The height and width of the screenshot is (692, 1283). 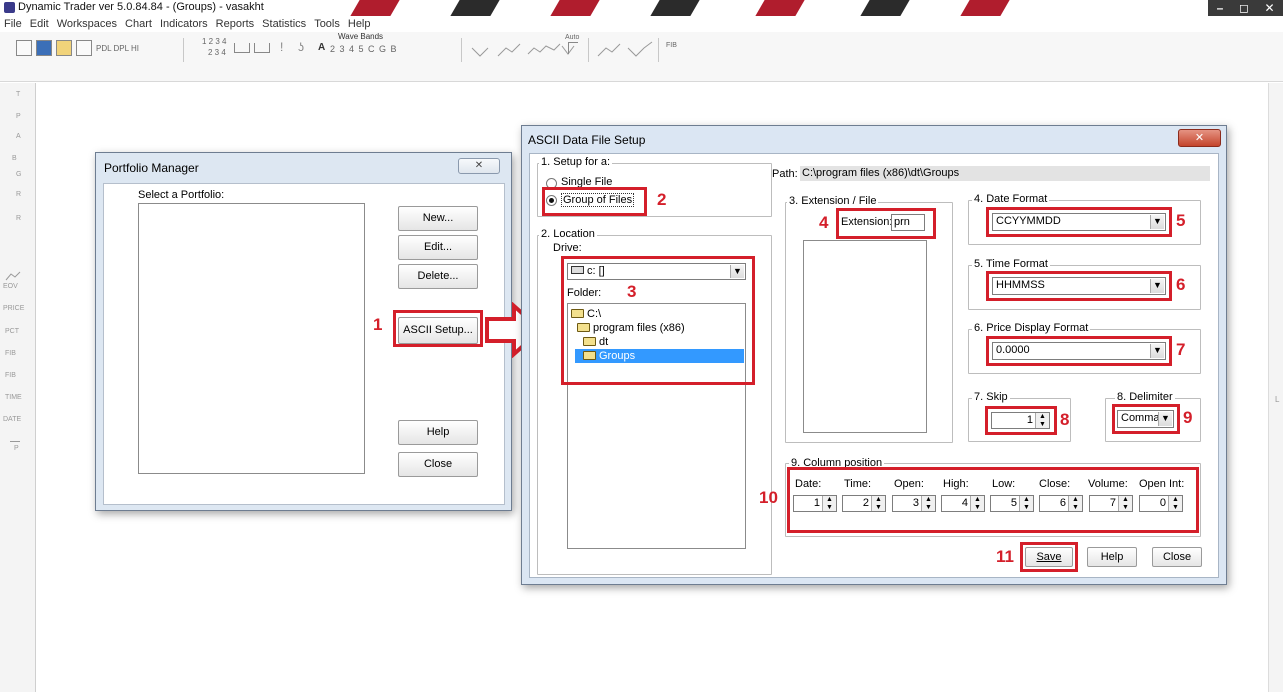 What do you see at coordinates (242, 48) in the screenshot?
I see `bracket-tool-icon` at bounding box center [242, 48].